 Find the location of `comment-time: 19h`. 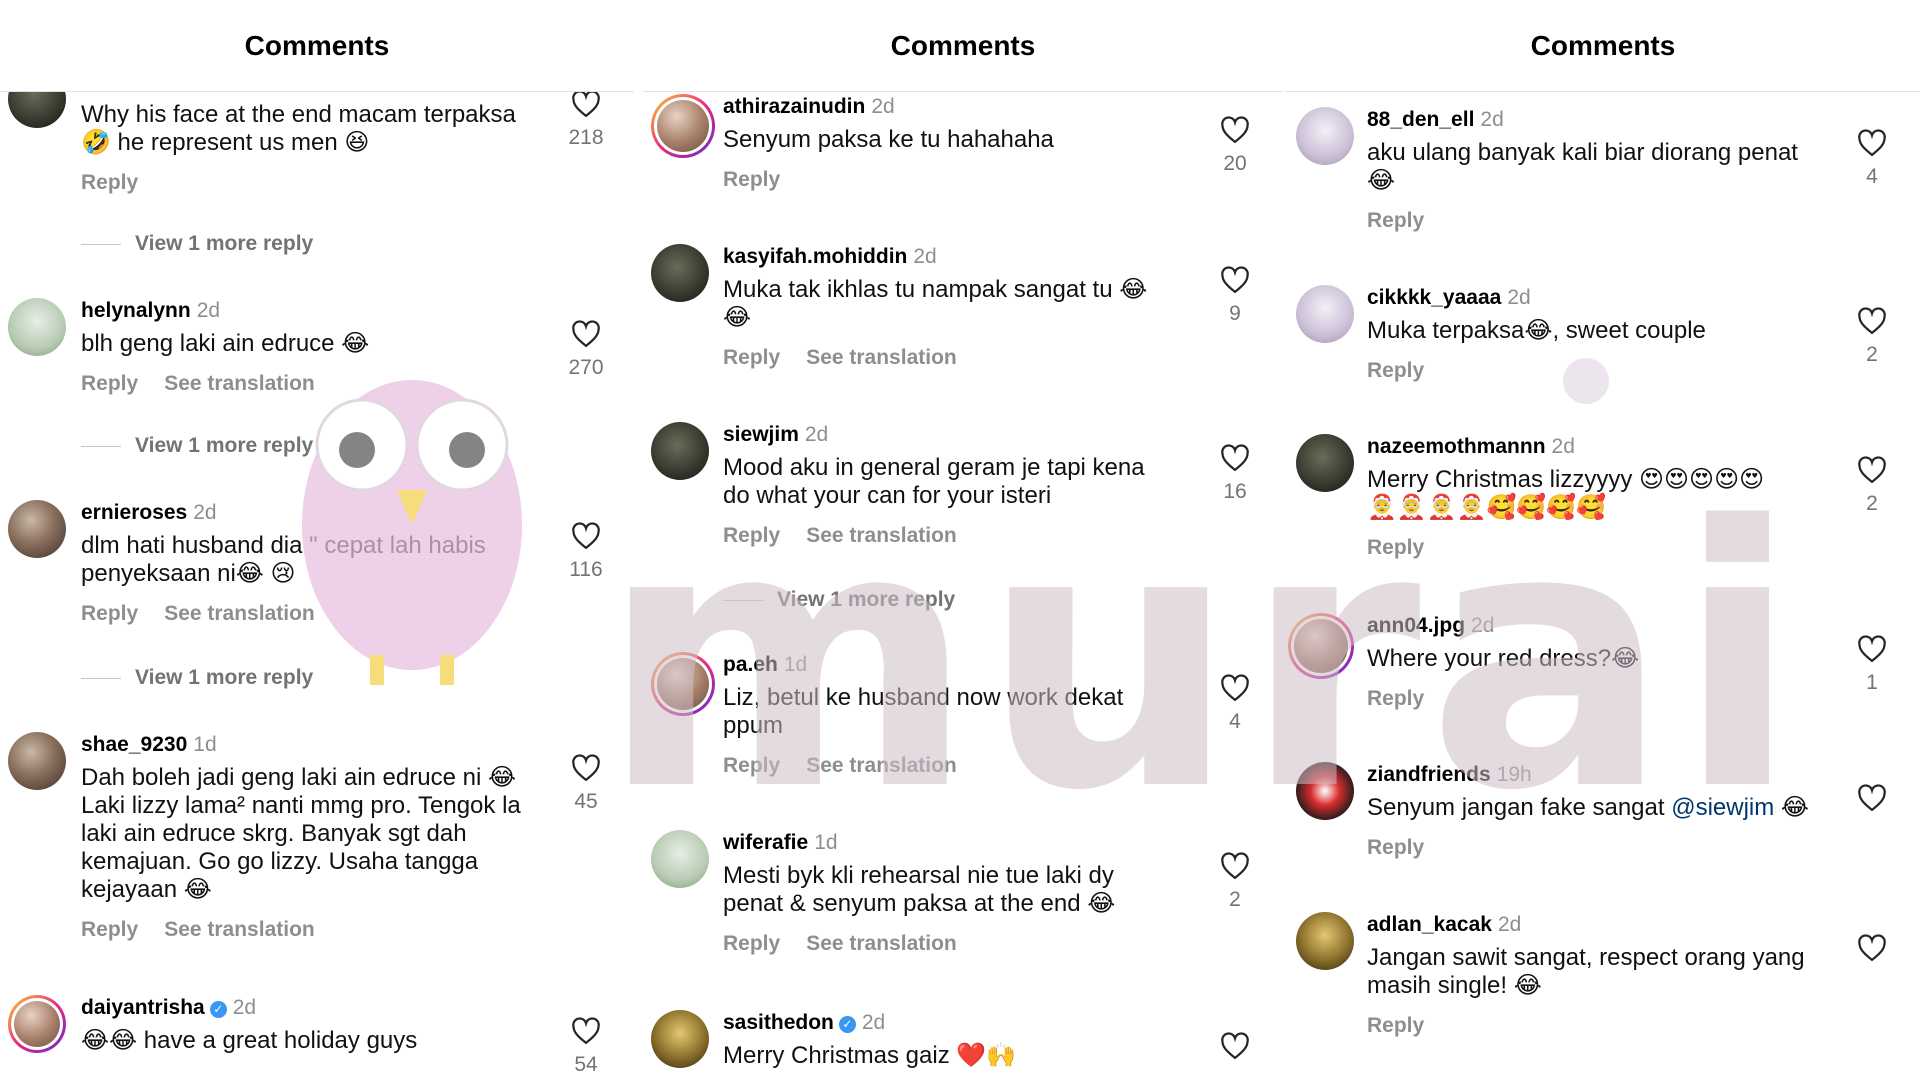

comment-time: 19h is located at coordinates (1514, 774).